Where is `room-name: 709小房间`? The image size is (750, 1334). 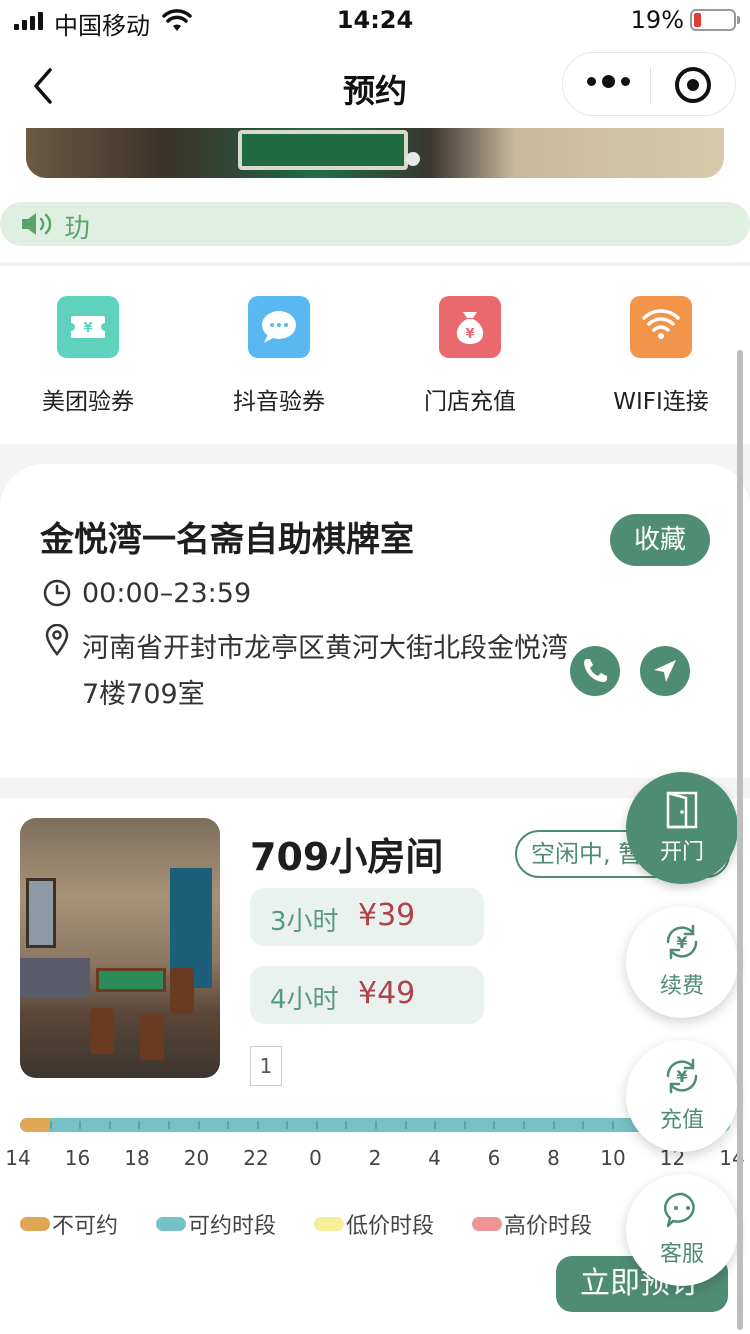
room-name: 709小房间 is located at coordinates (347, 857).